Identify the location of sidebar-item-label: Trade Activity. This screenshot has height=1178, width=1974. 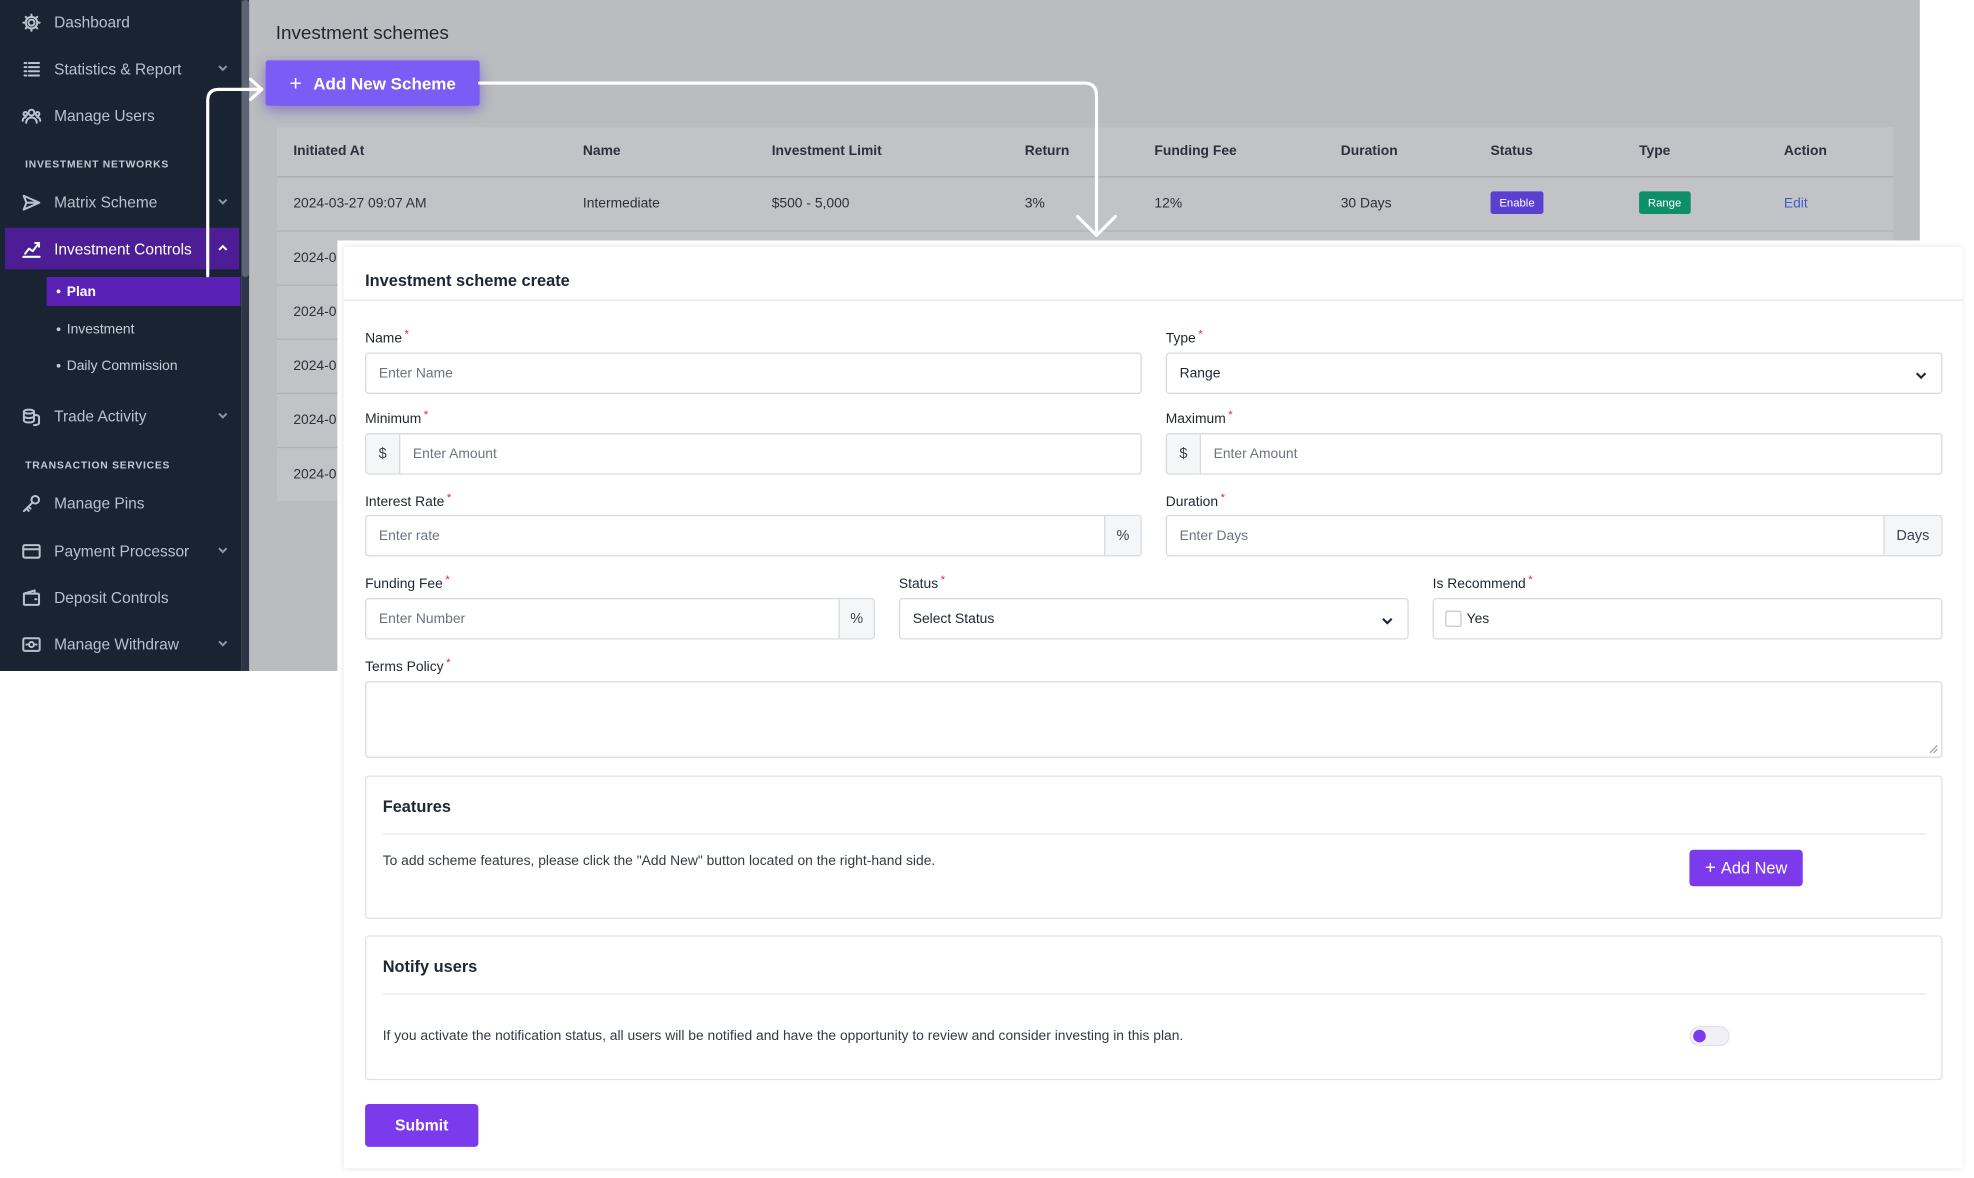
(100, 416).